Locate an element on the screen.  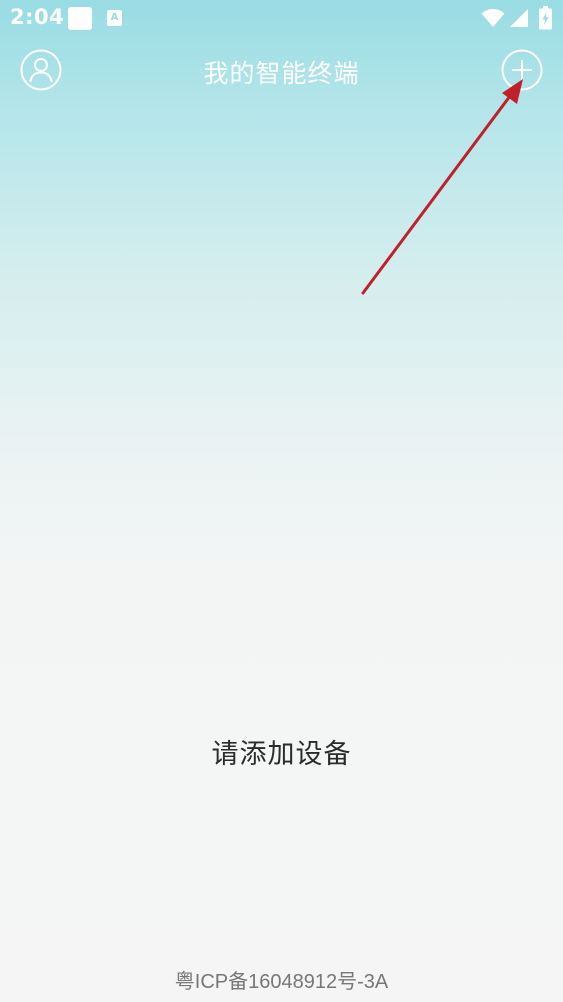
status-bar: 2:04 A is located at coordinates (281, 19).